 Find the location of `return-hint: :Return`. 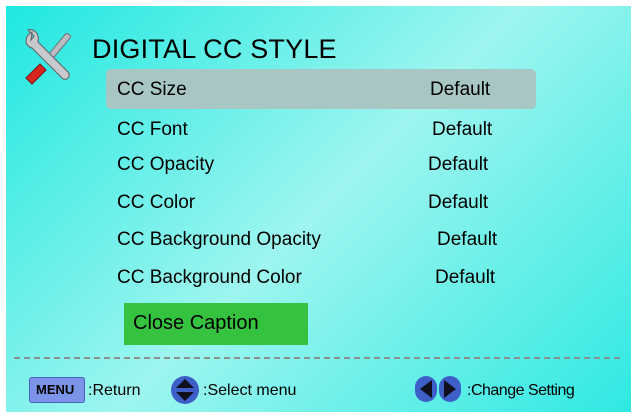

return-hint: :Return is located at coordinates (114, 390).